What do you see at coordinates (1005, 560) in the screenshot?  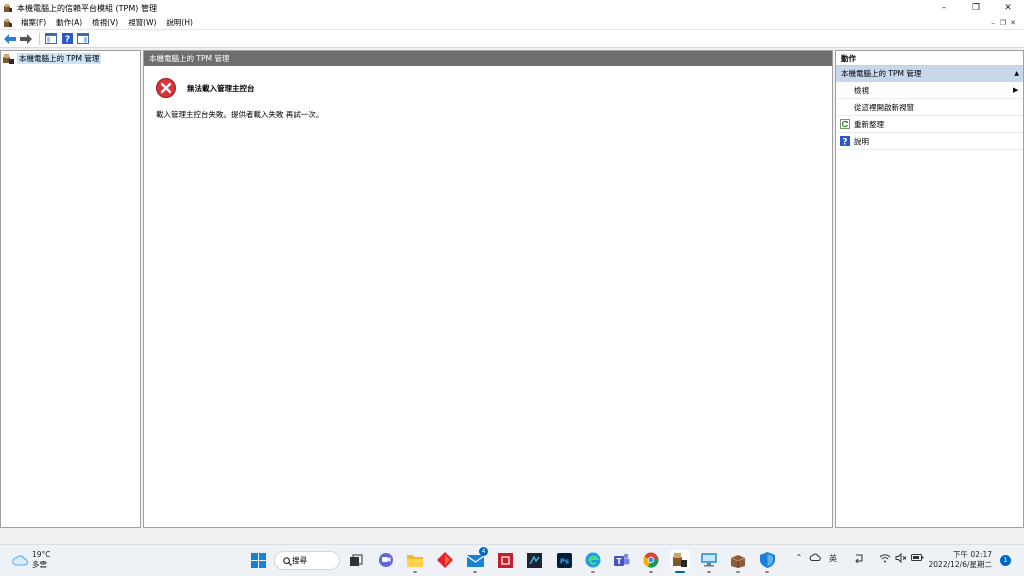 I see `notification-badge: 1` at bounding box center [1005, 560].